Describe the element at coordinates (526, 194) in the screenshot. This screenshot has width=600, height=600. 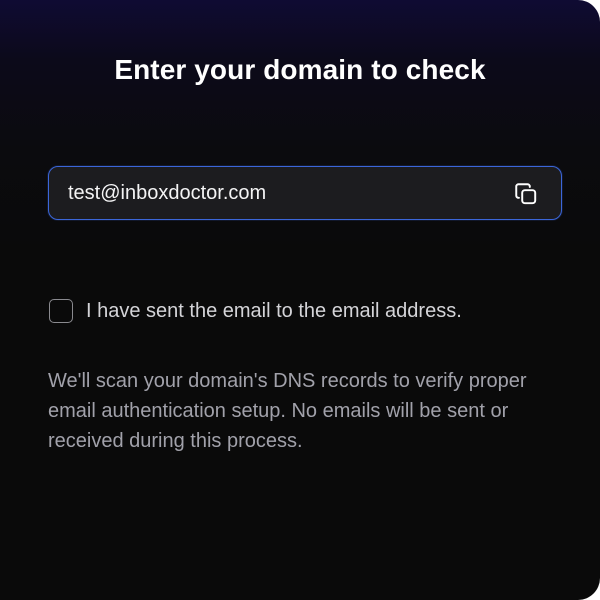
I see `copy-icon` at that location.